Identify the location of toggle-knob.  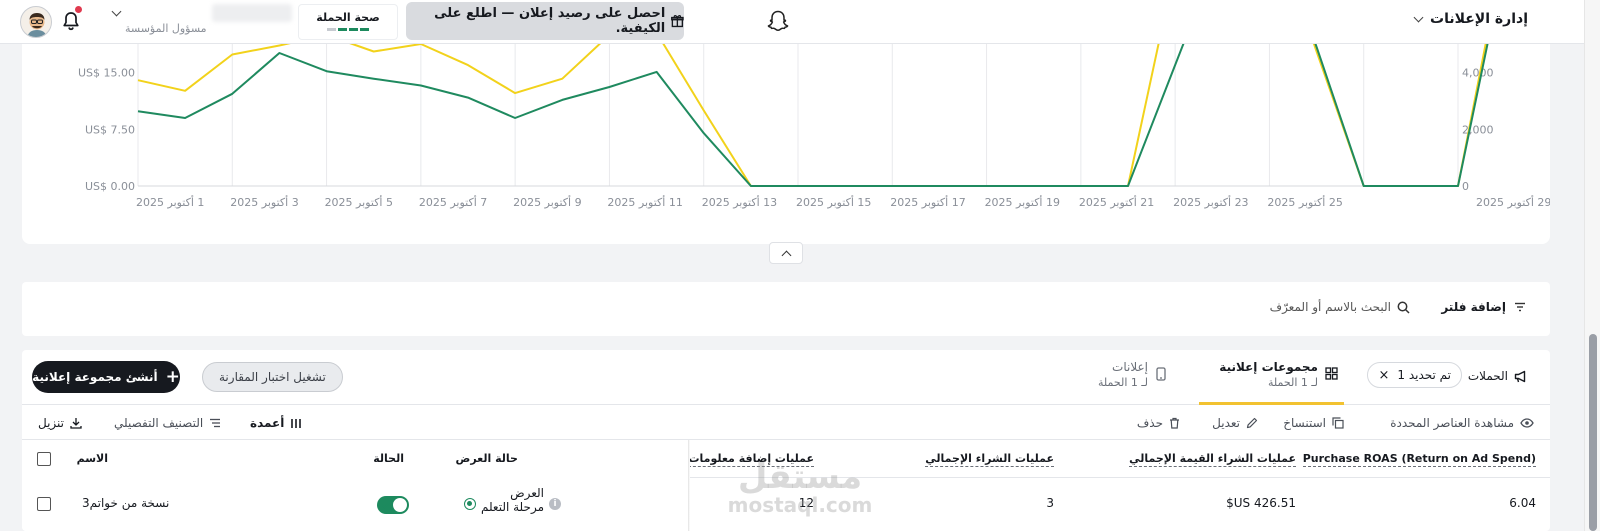
(400, 505).